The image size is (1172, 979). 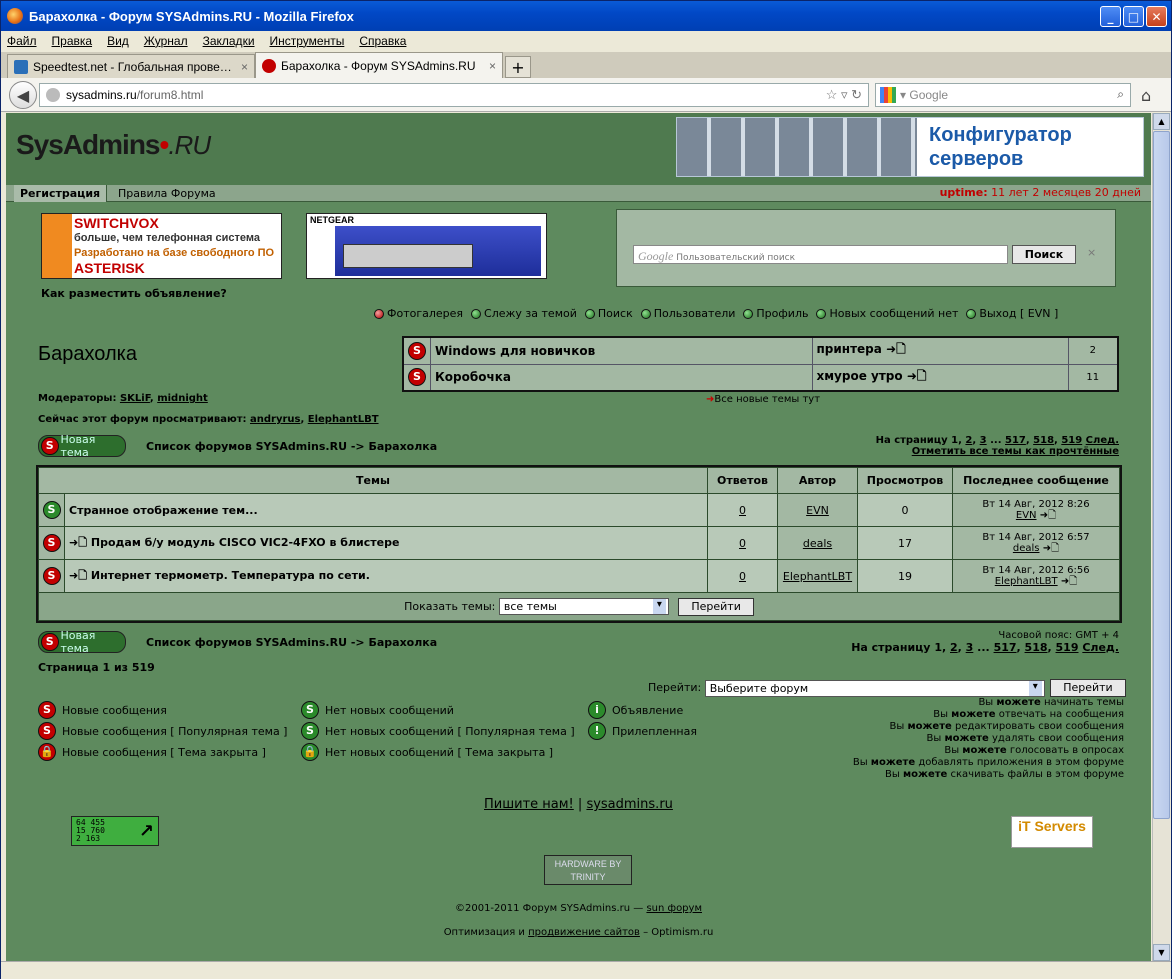 I want to click on all-new-topics-link: ➜Все новые темы тут, so click(x=763, y=399).